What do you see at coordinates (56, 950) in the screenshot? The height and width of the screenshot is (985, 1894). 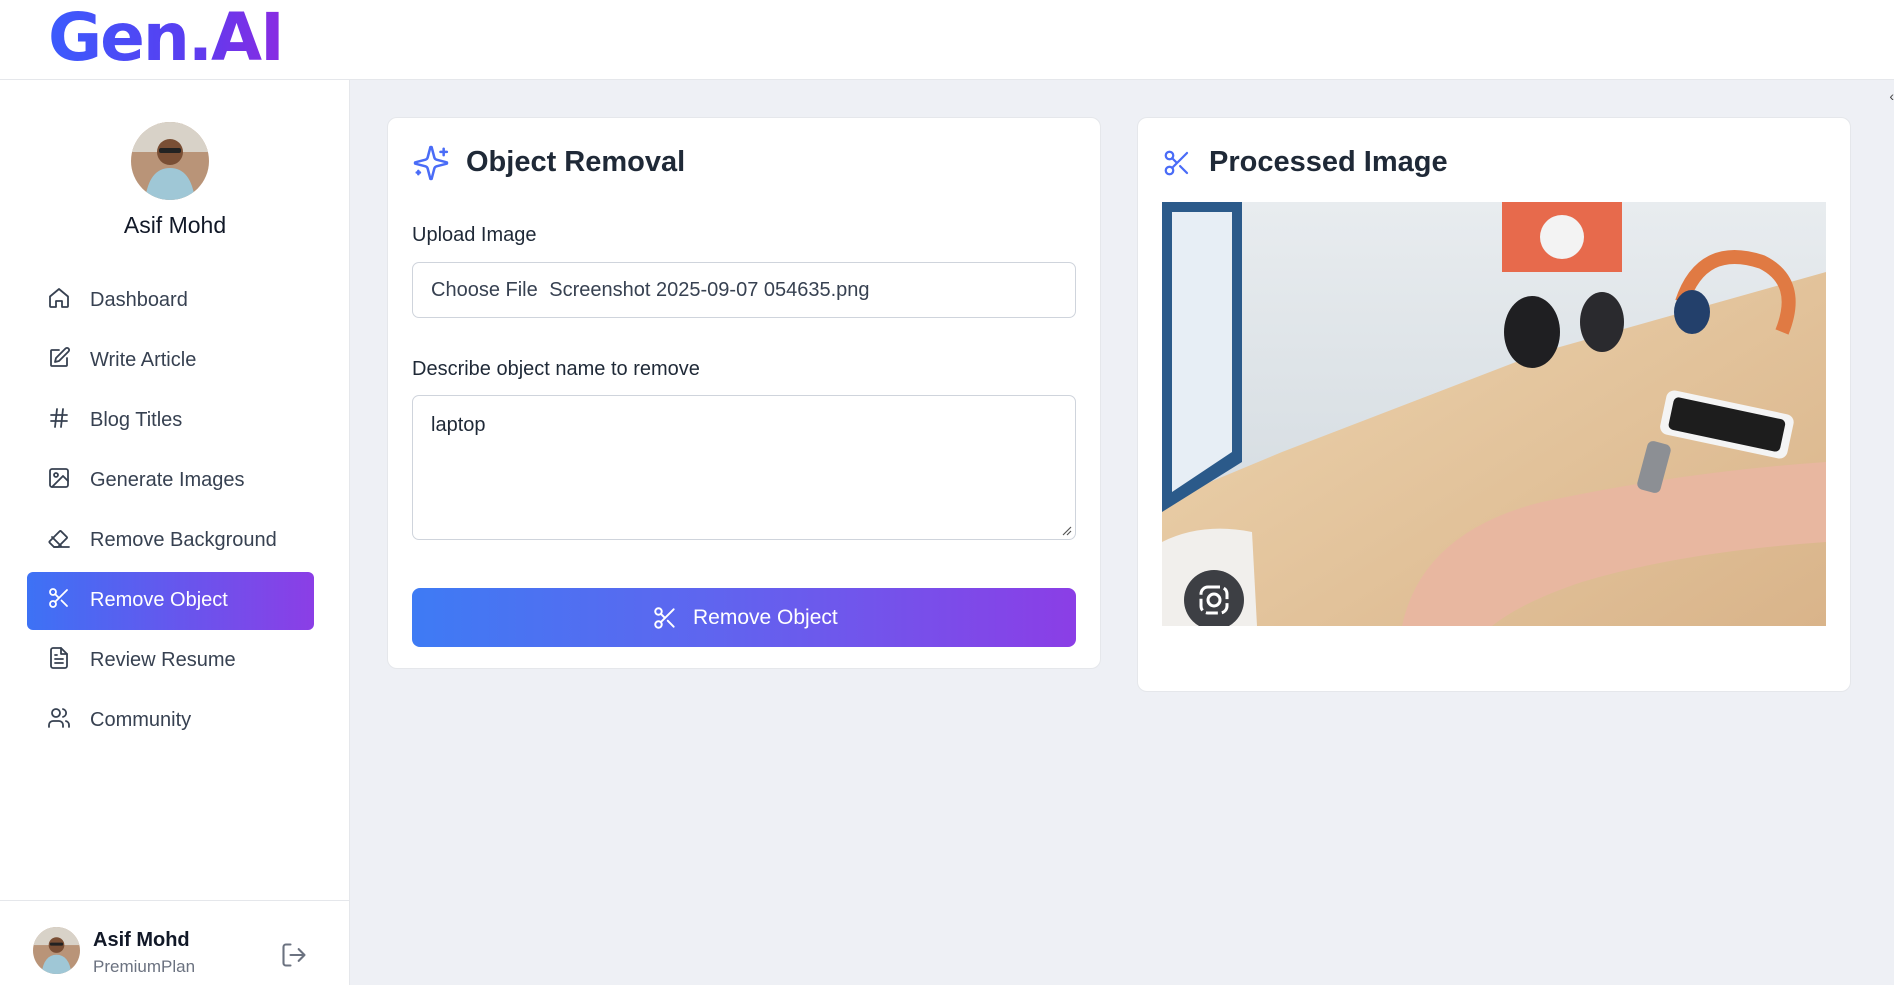 I see `footer-avatar` at bounding box center [56, 950].